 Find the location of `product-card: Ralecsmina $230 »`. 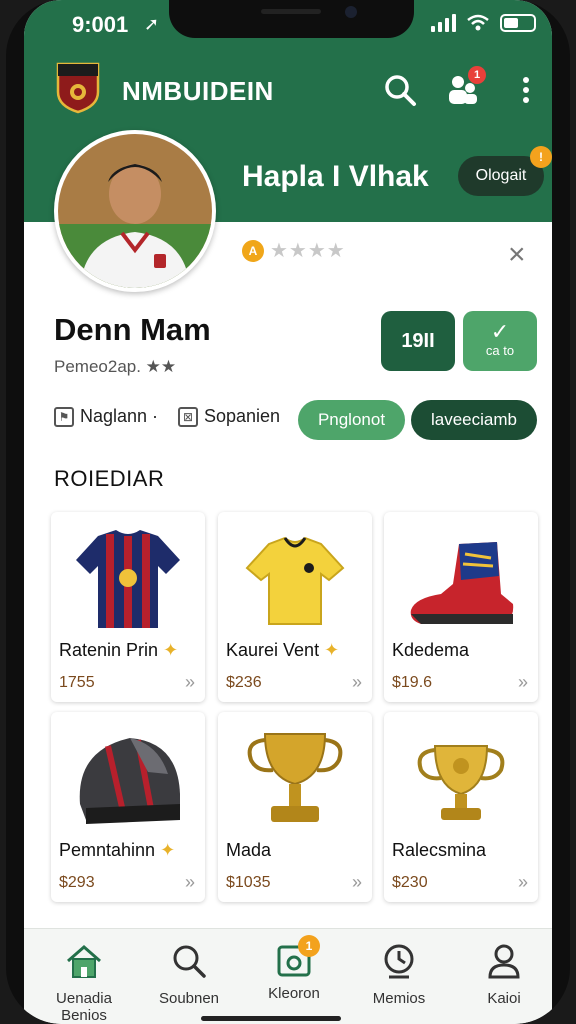

product-card: Ralecsmina $230 » is located at coordinates (461, 807).